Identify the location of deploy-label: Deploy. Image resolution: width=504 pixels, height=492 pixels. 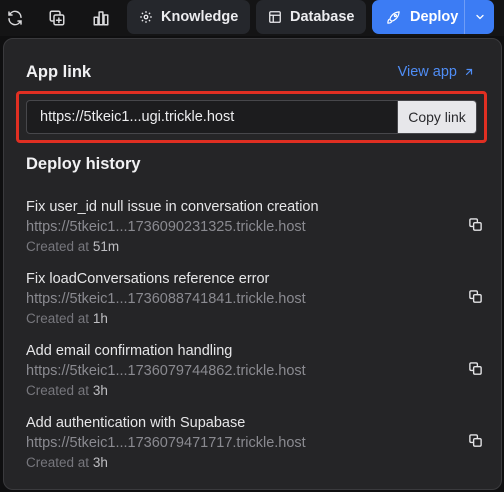
(434, 17).